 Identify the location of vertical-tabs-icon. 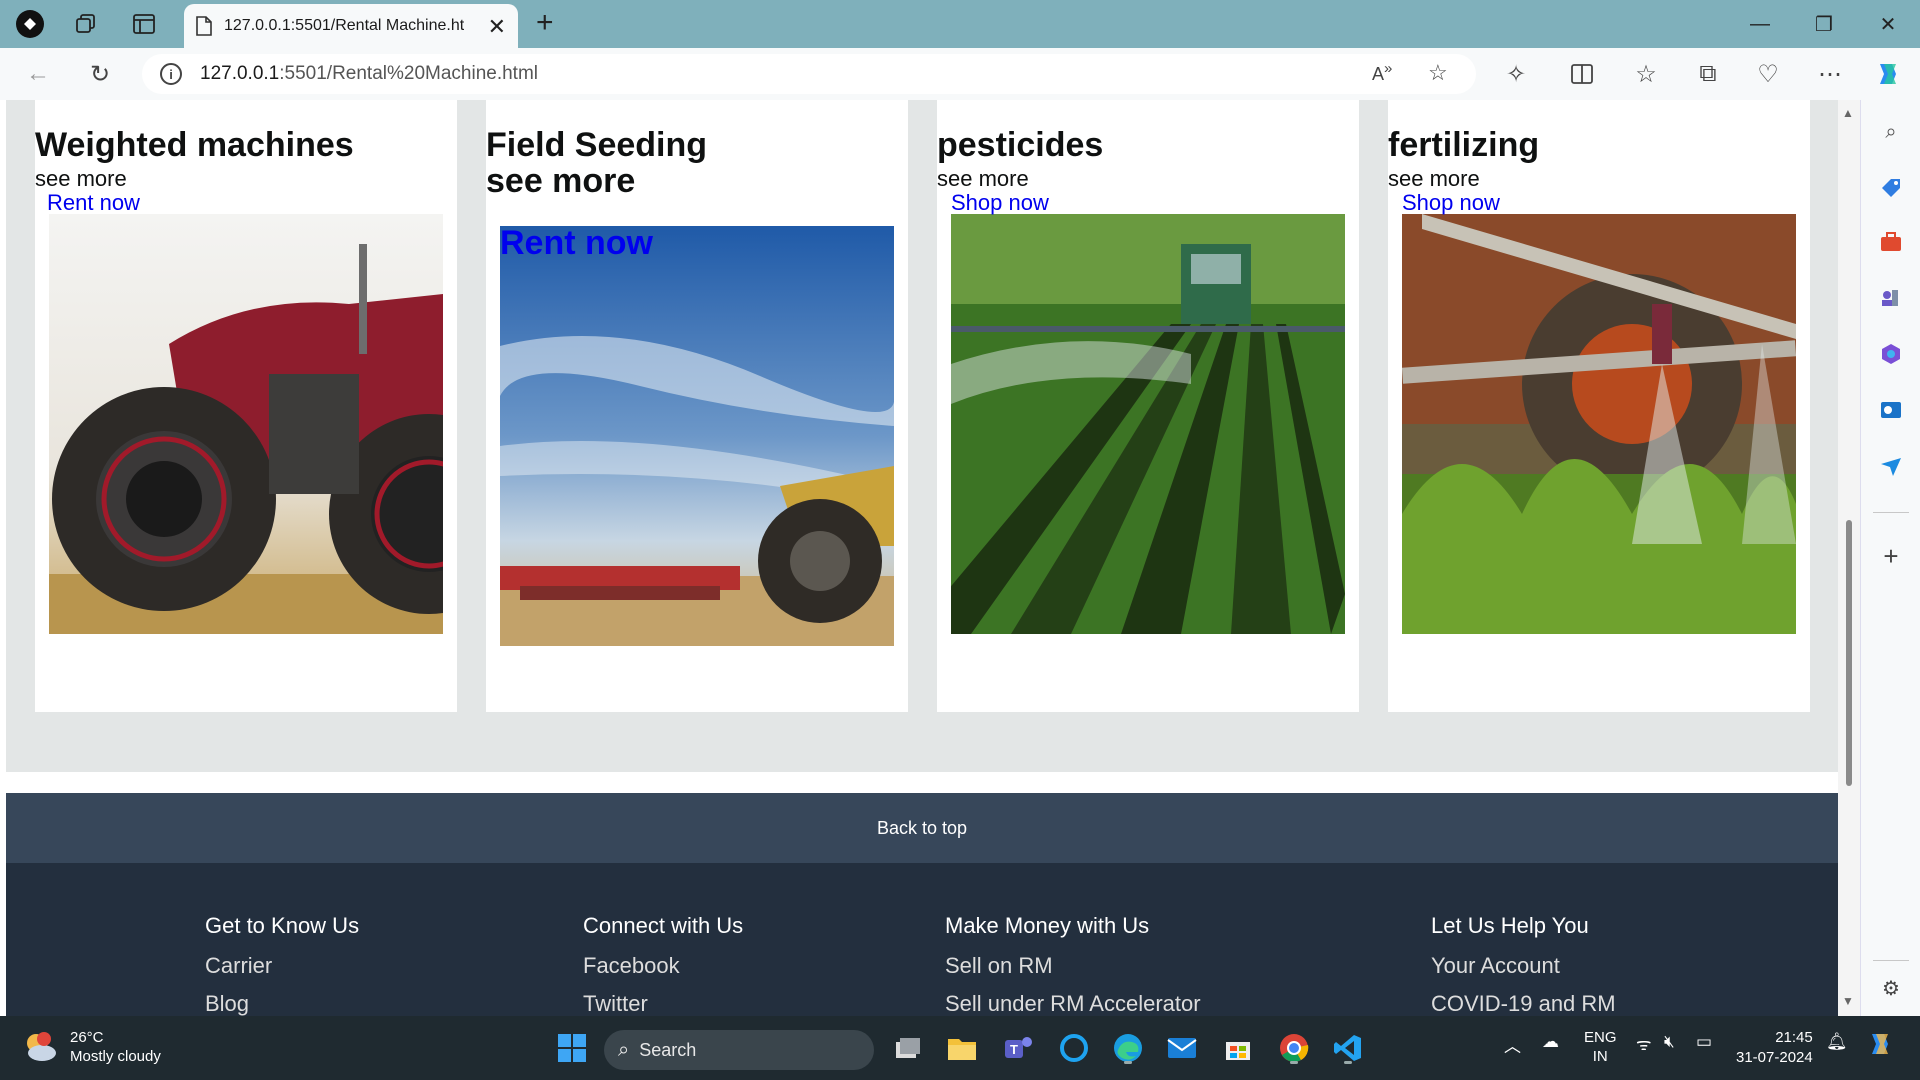
(144, 24).